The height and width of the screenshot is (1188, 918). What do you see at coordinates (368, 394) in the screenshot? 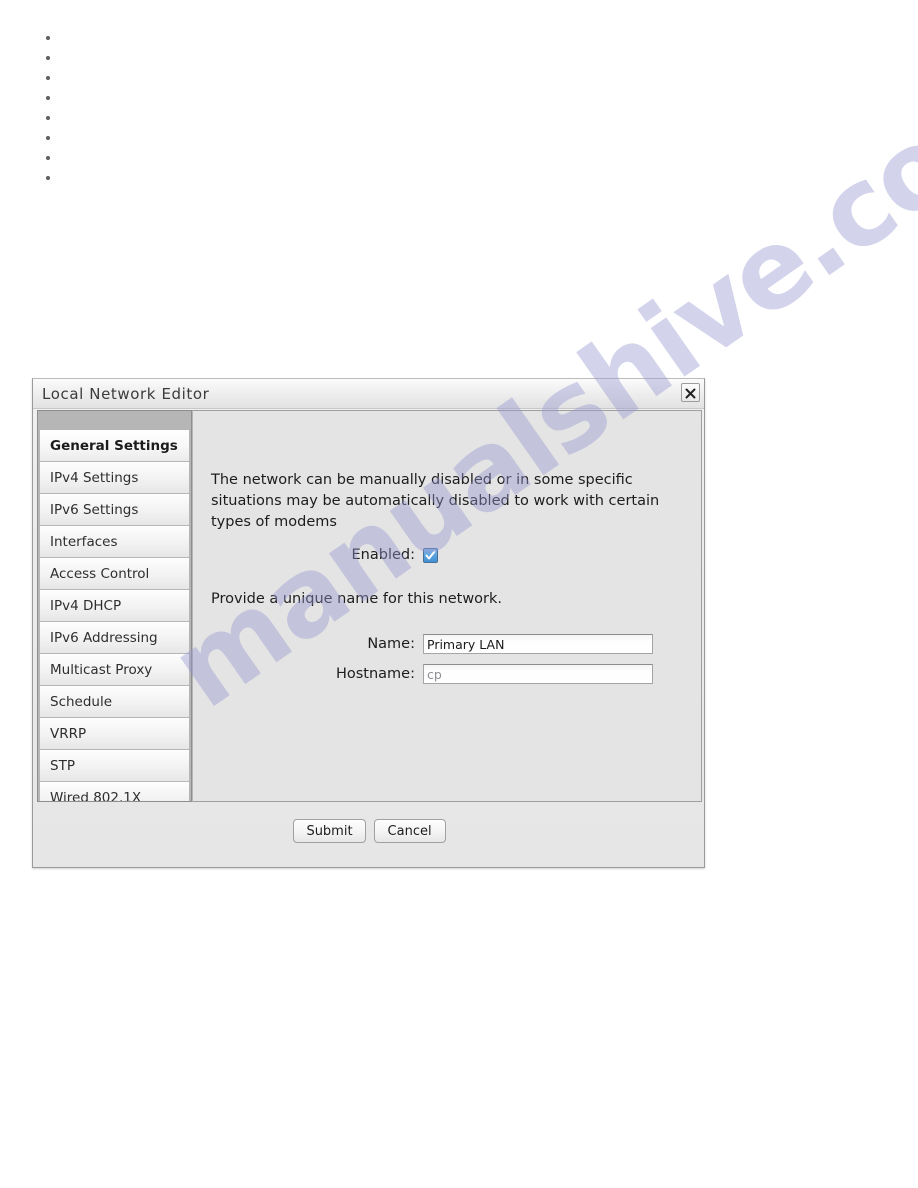
I see `dialog-titlebar: Local Network Editor` at bounding box center [368, 394].